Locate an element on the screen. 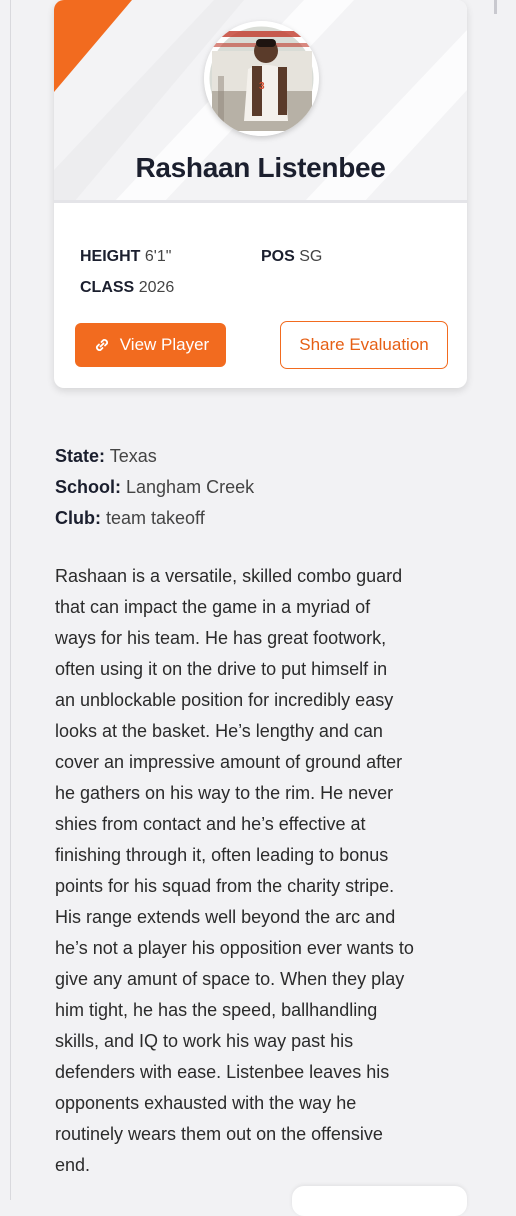  share-evaluation-button: Share Evaluation is located at coordinates (364, 345).